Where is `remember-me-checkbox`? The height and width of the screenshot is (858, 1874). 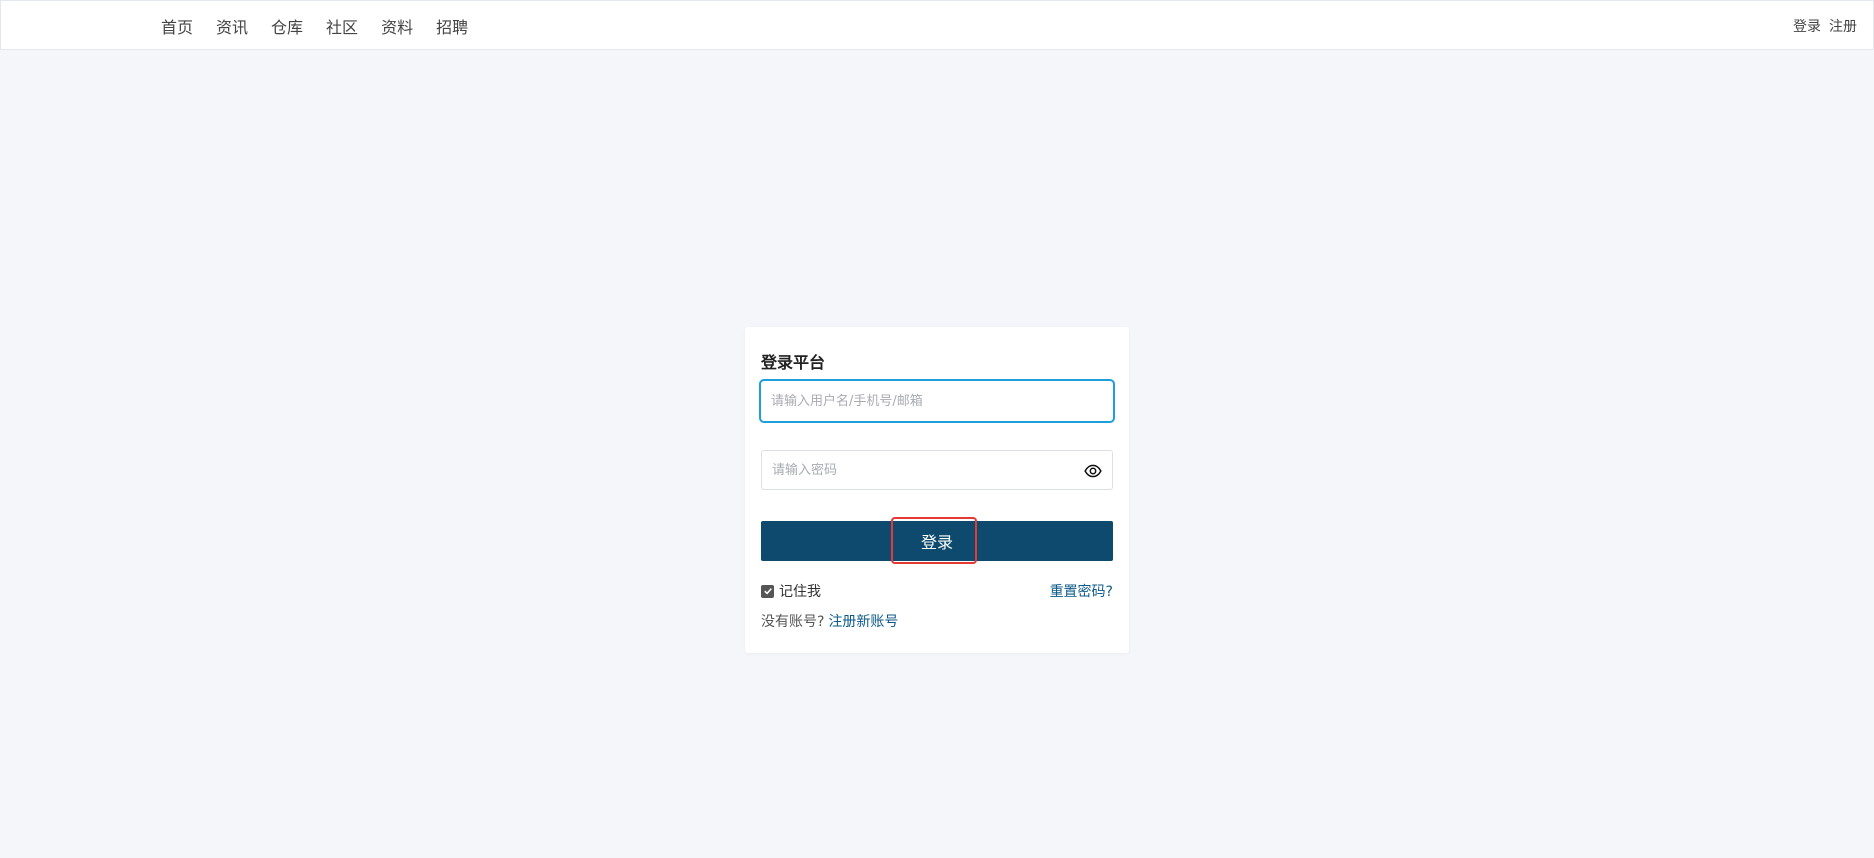
remember-me-checkbox is located at coordinates (767, 591).